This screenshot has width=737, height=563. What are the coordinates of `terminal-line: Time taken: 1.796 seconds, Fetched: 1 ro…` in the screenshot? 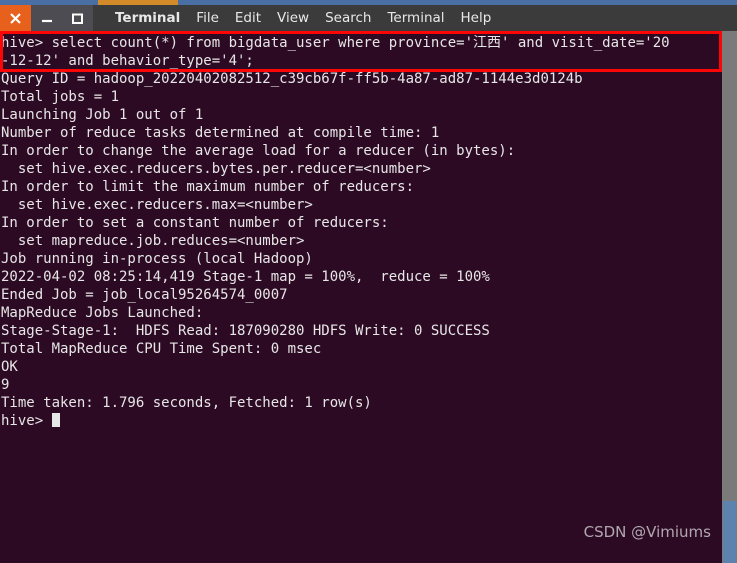 It's located at (186, 403).